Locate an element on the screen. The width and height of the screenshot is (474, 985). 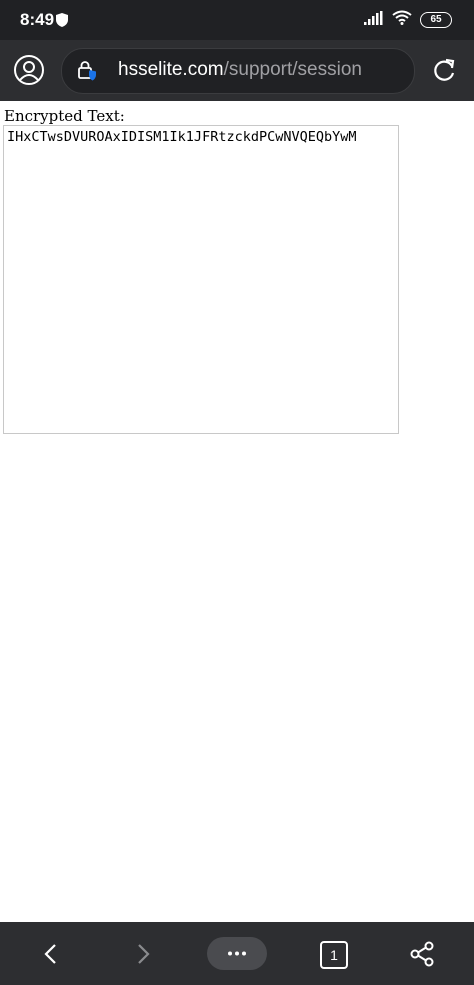
address-bar: hsselite.com/support/session is located at coordinates (238, 71).